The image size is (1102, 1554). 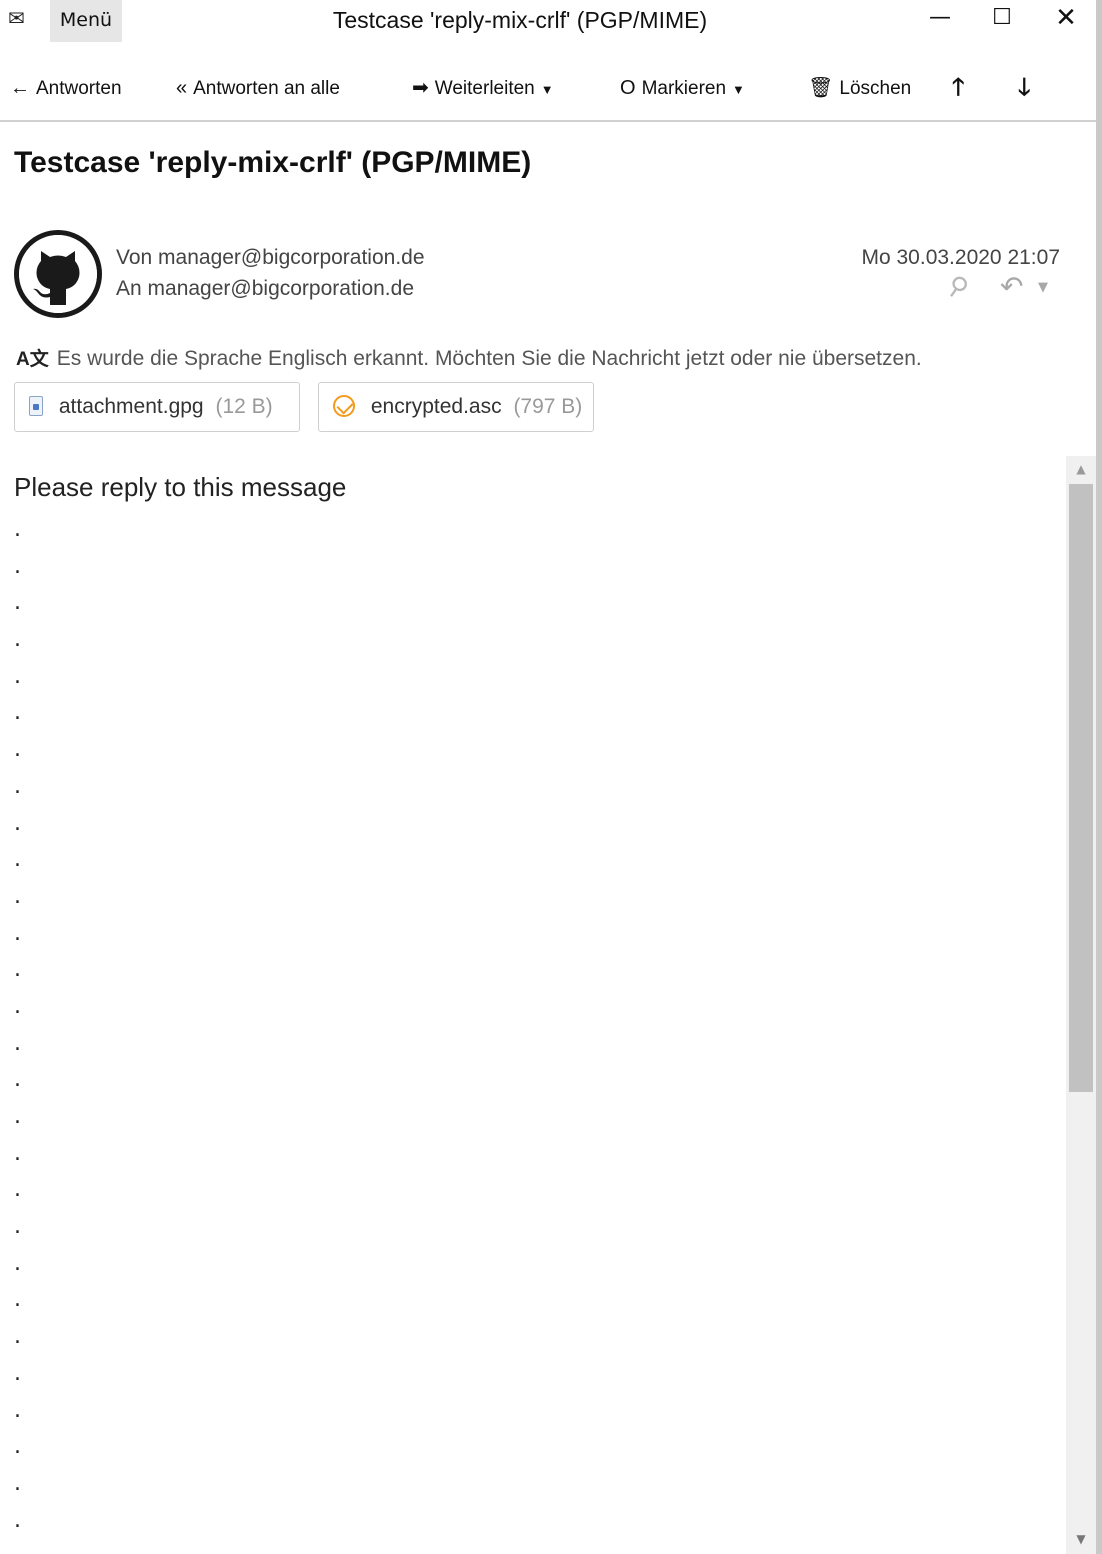 I want to click on scroll-up-arrow-icon: ▲, so click(x=1081, y=469).